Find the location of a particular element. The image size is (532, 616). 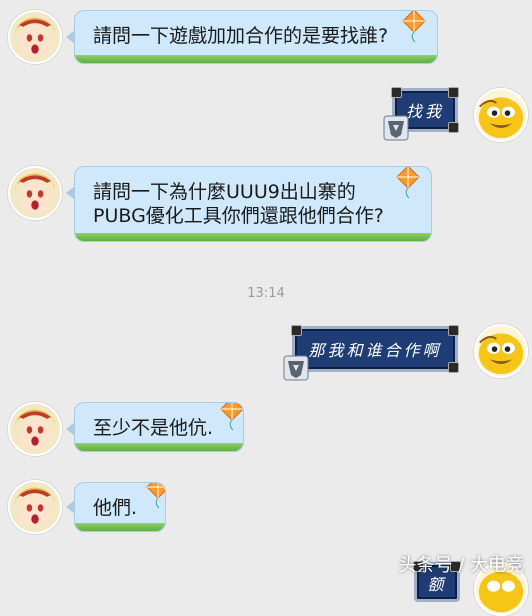

message-text: 請問一下遊戲加加合作的是要找誰? is located at coordinates (241, 36).